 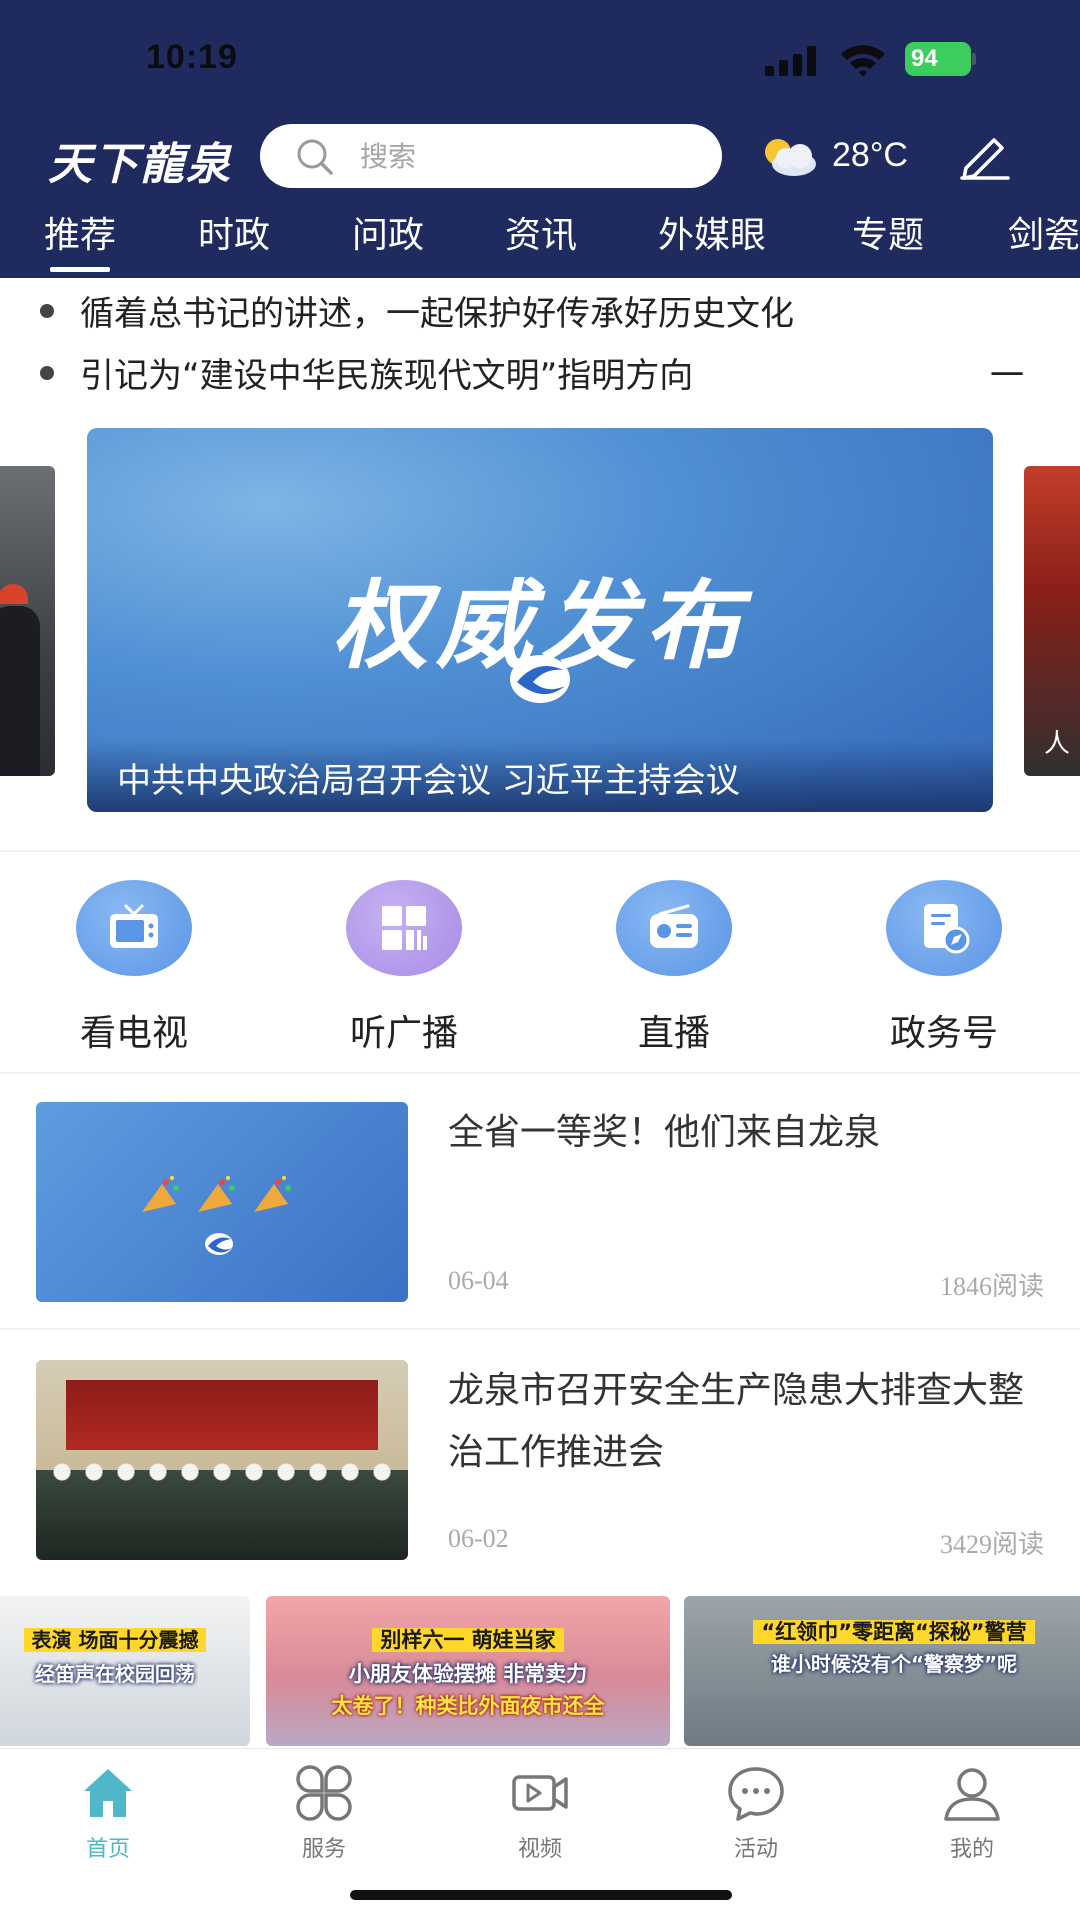 What do you see at coordinates (234, 243) in the screenshot?
I see `tab-politics: 时政` at bounding box center [234, 243].